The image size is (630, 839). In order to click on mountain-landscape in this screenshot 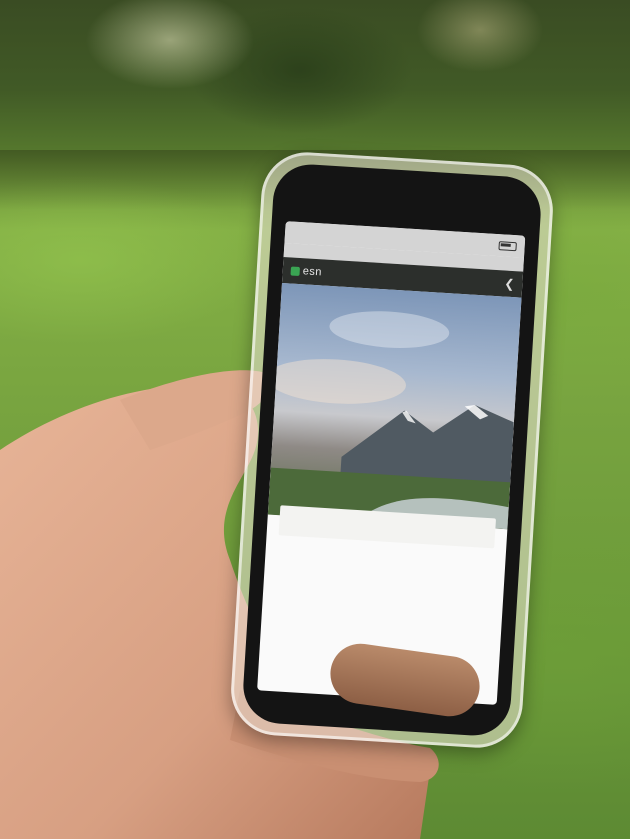, I will do `click(390, 420)`.